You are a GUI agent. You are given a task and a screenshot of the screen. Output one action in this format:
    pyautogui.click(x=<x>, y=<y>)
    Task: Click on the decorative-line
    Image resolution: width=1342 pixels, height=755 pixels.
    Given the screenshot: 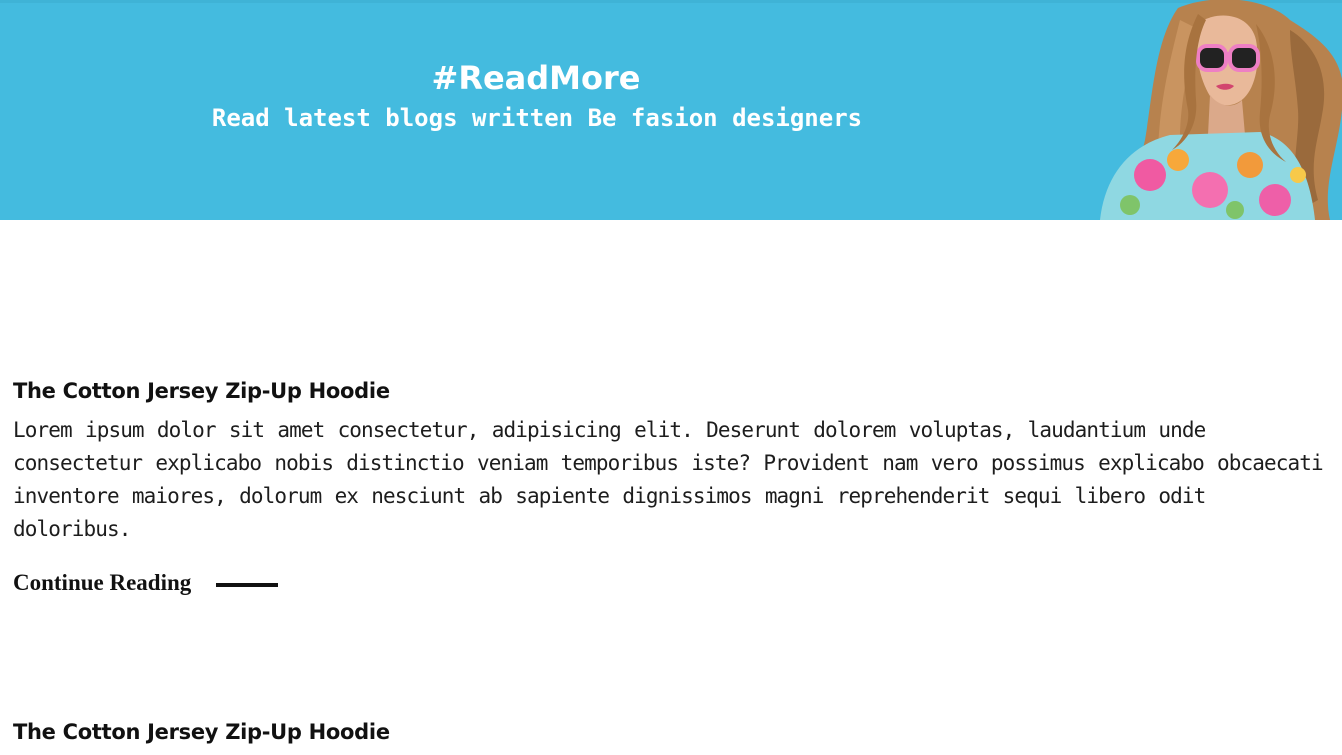 What is the action you would take?
    pyautogui.click(x=247, y=585)
    